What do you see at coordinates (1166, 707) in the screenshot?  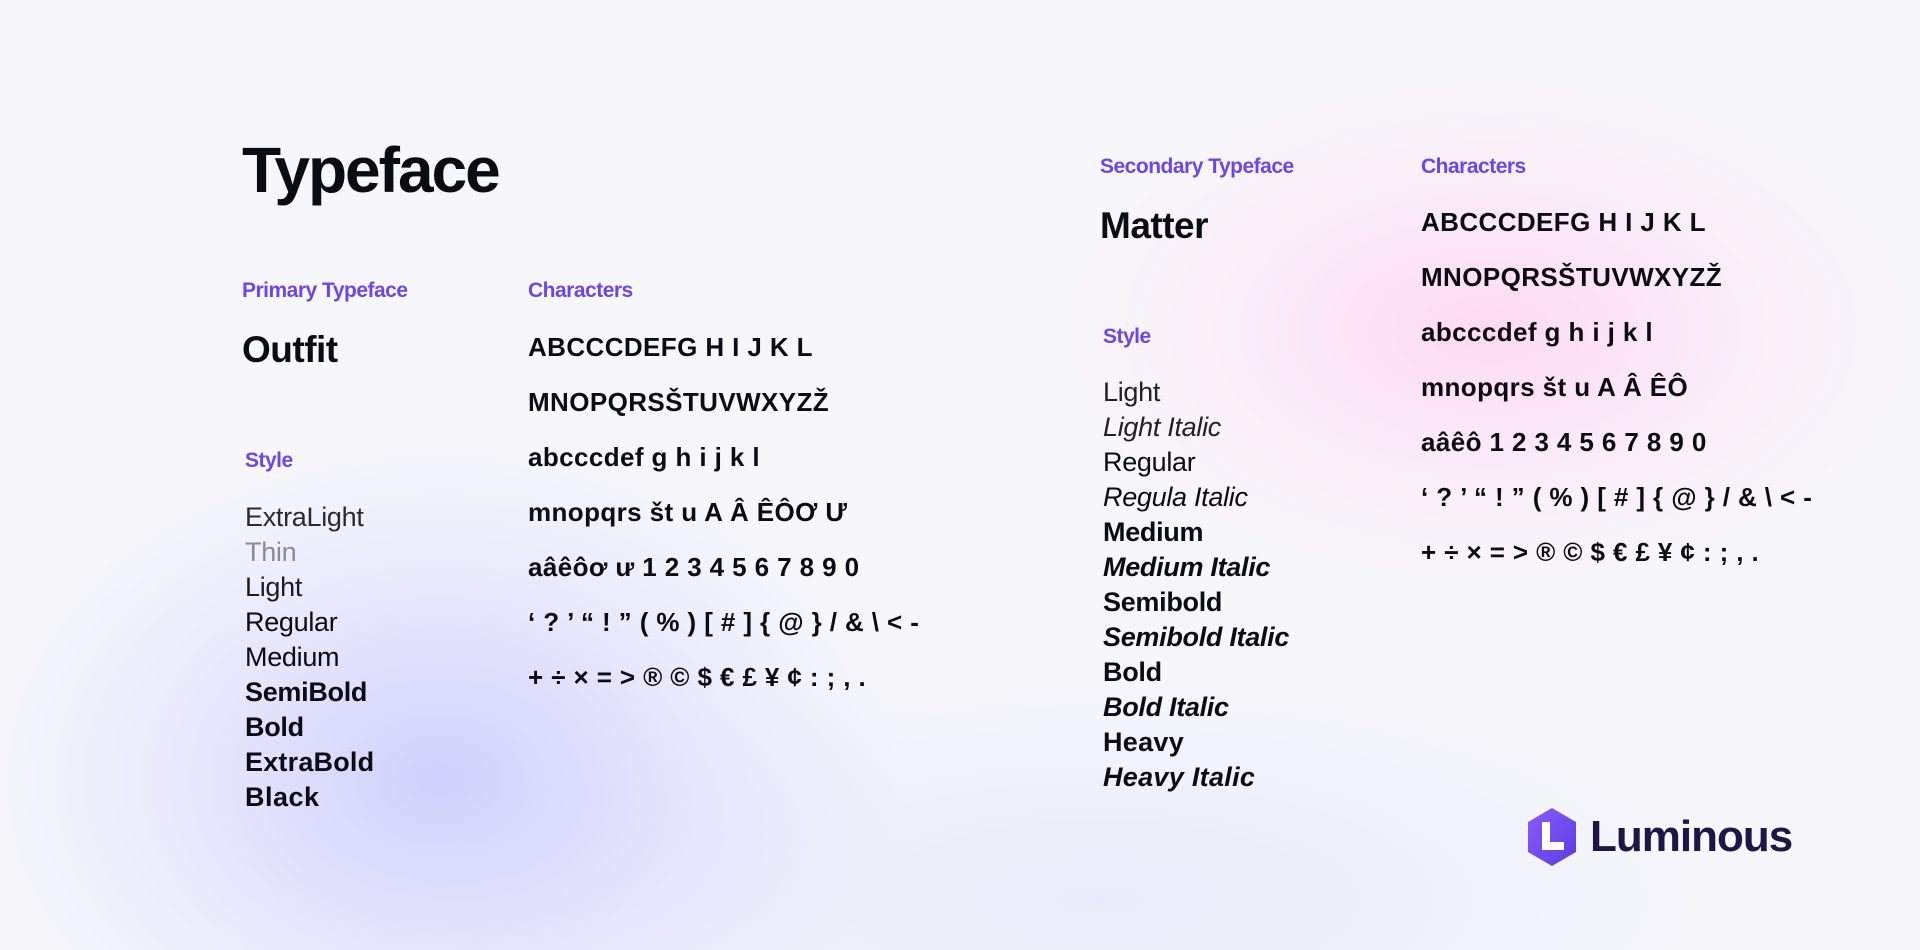 I see `style-bold-italic: Bold Italic` at bounding box center [1166, 707].